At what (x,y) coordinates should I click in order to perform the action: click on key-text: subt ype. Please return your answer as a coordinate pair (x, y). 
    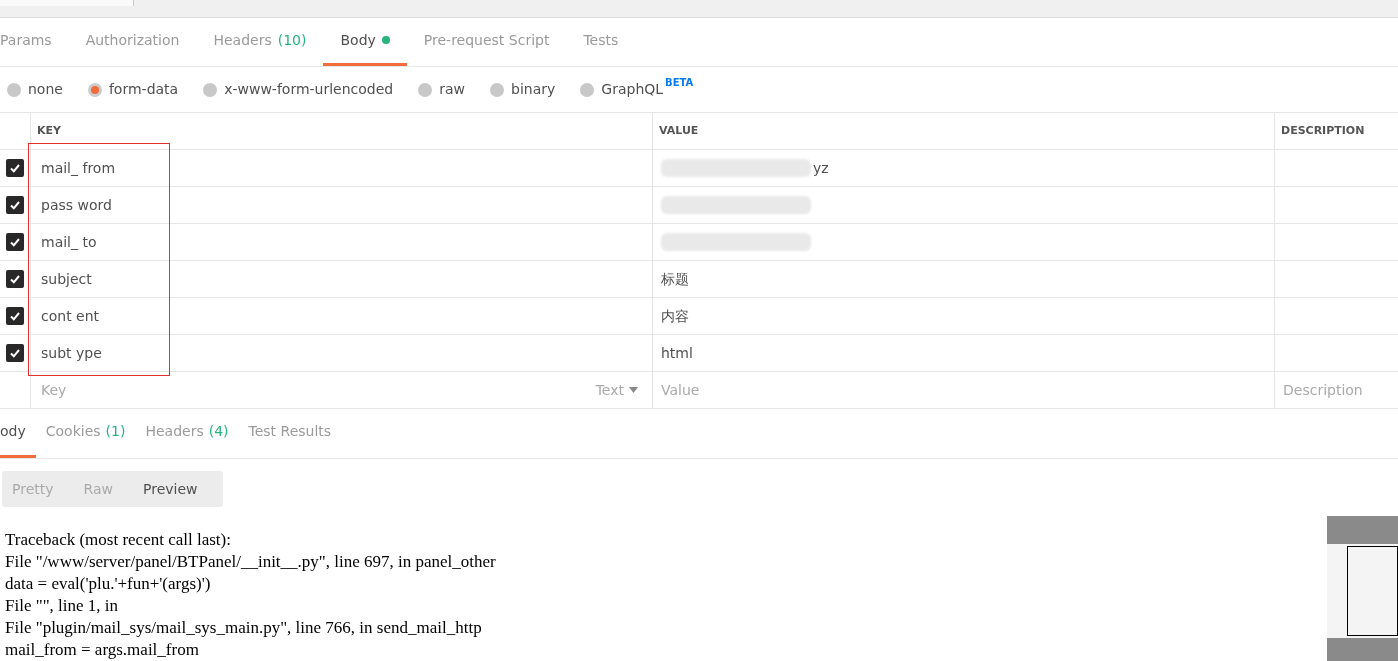
    Looking at the image, I should click on (71, 353).